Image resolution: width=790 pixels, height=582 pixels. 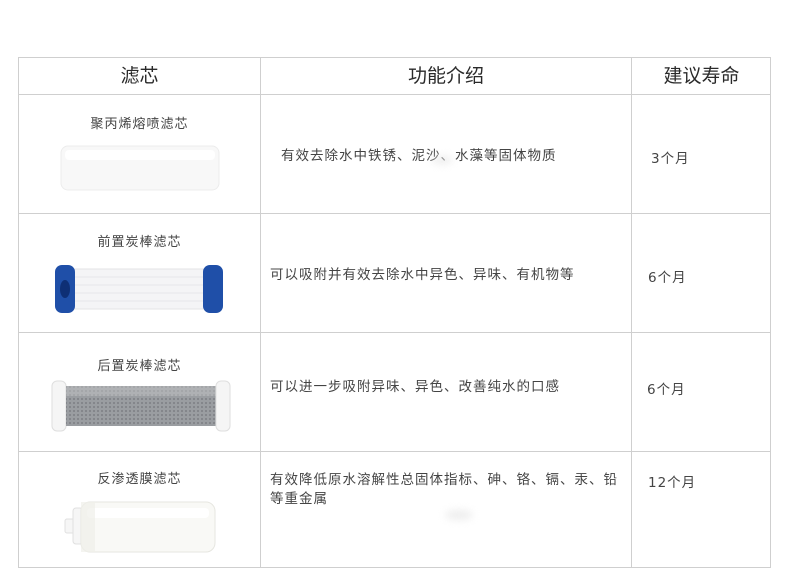 I want to click on post-carbon-block-cartridge-image, so click(x=141, y=406).